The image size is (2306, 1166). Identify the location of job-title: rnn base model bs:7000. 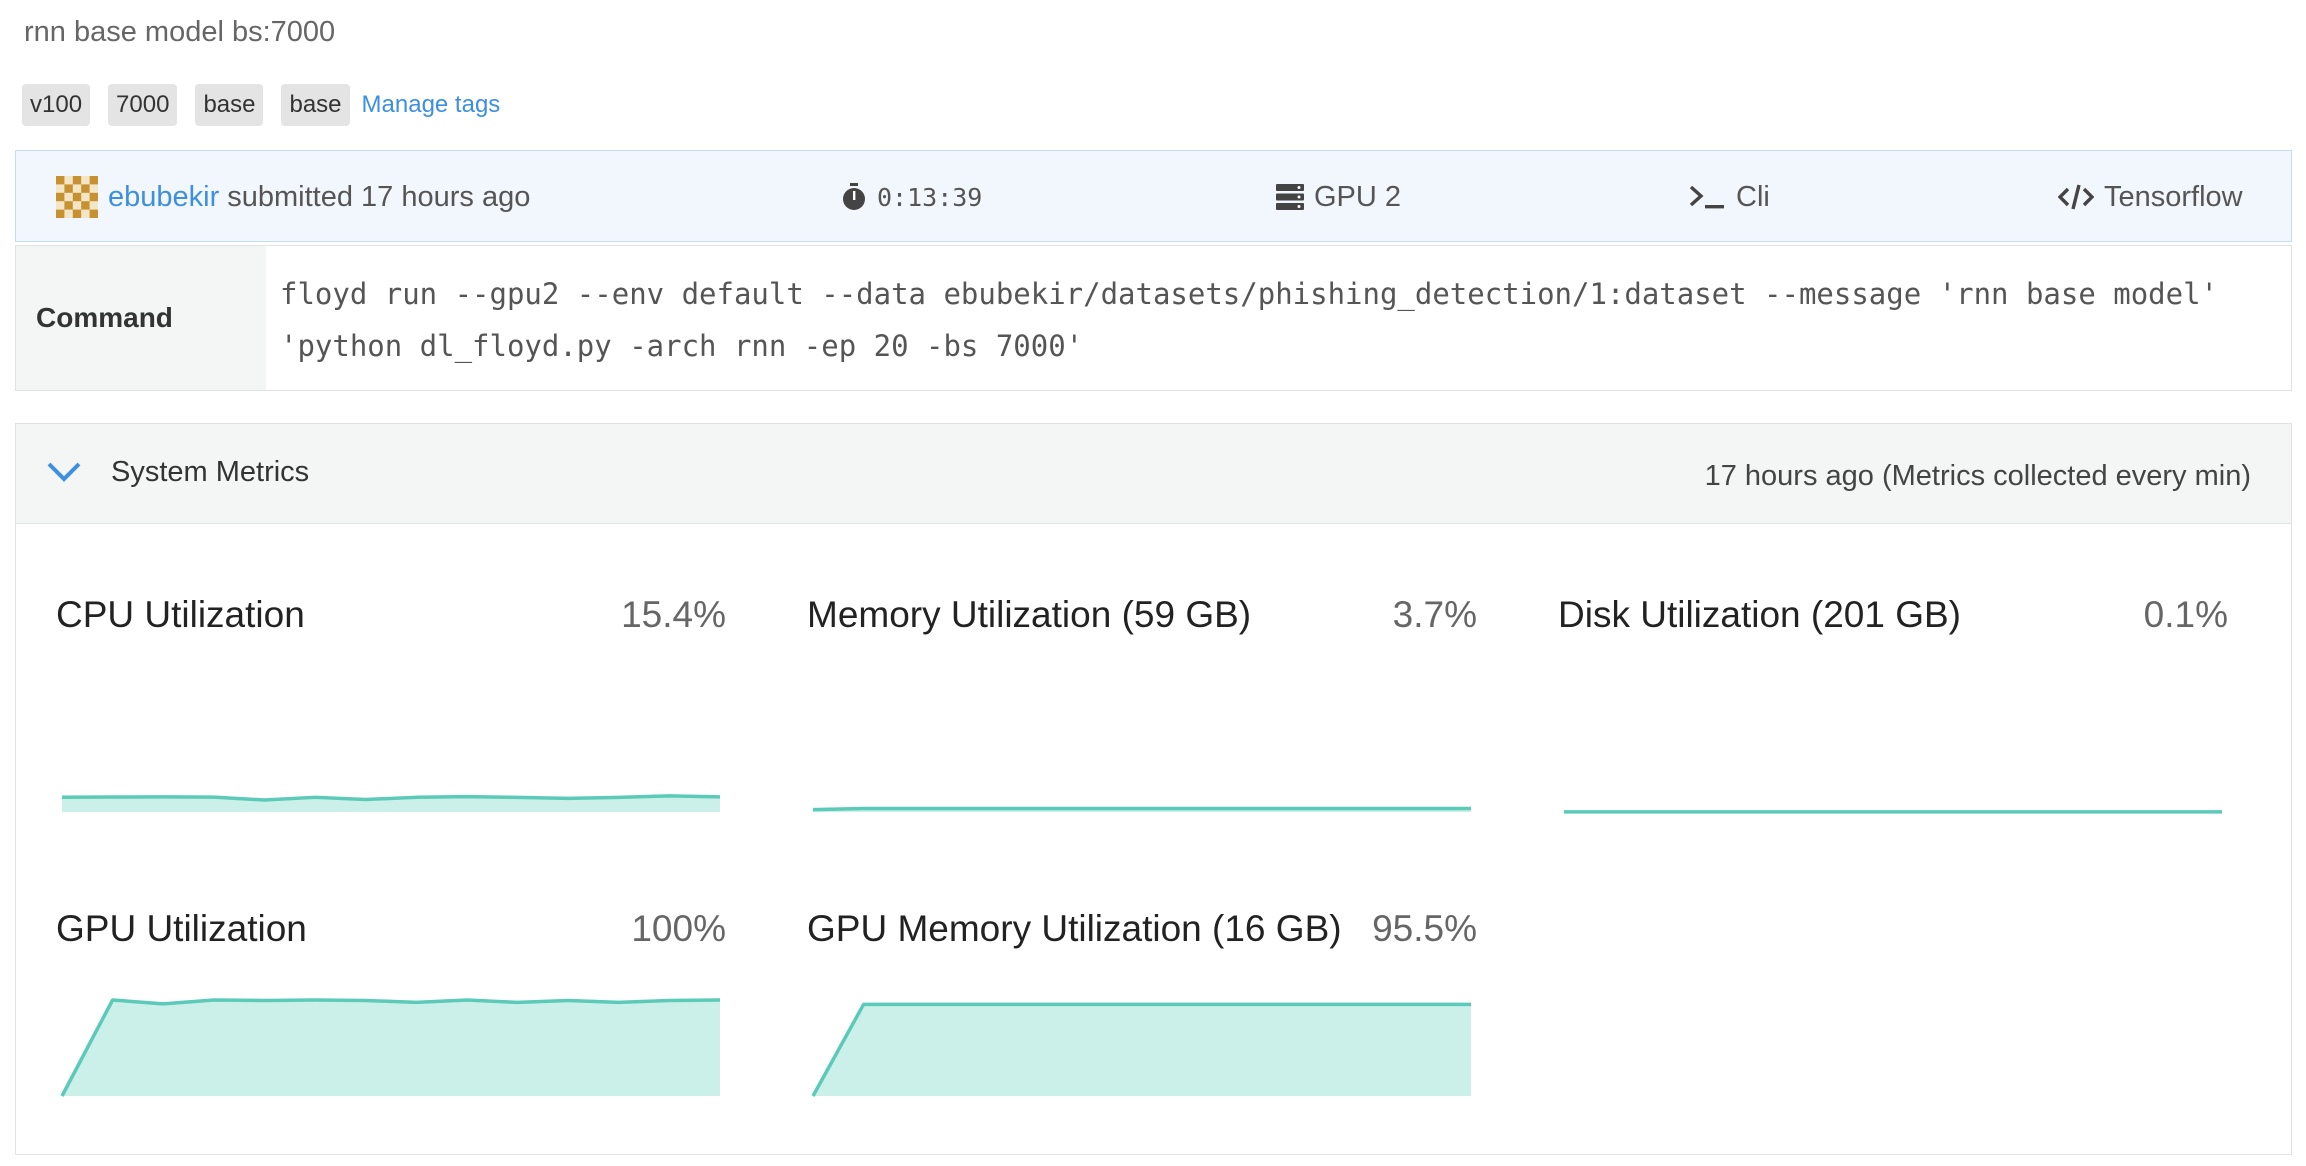
(180, 32).